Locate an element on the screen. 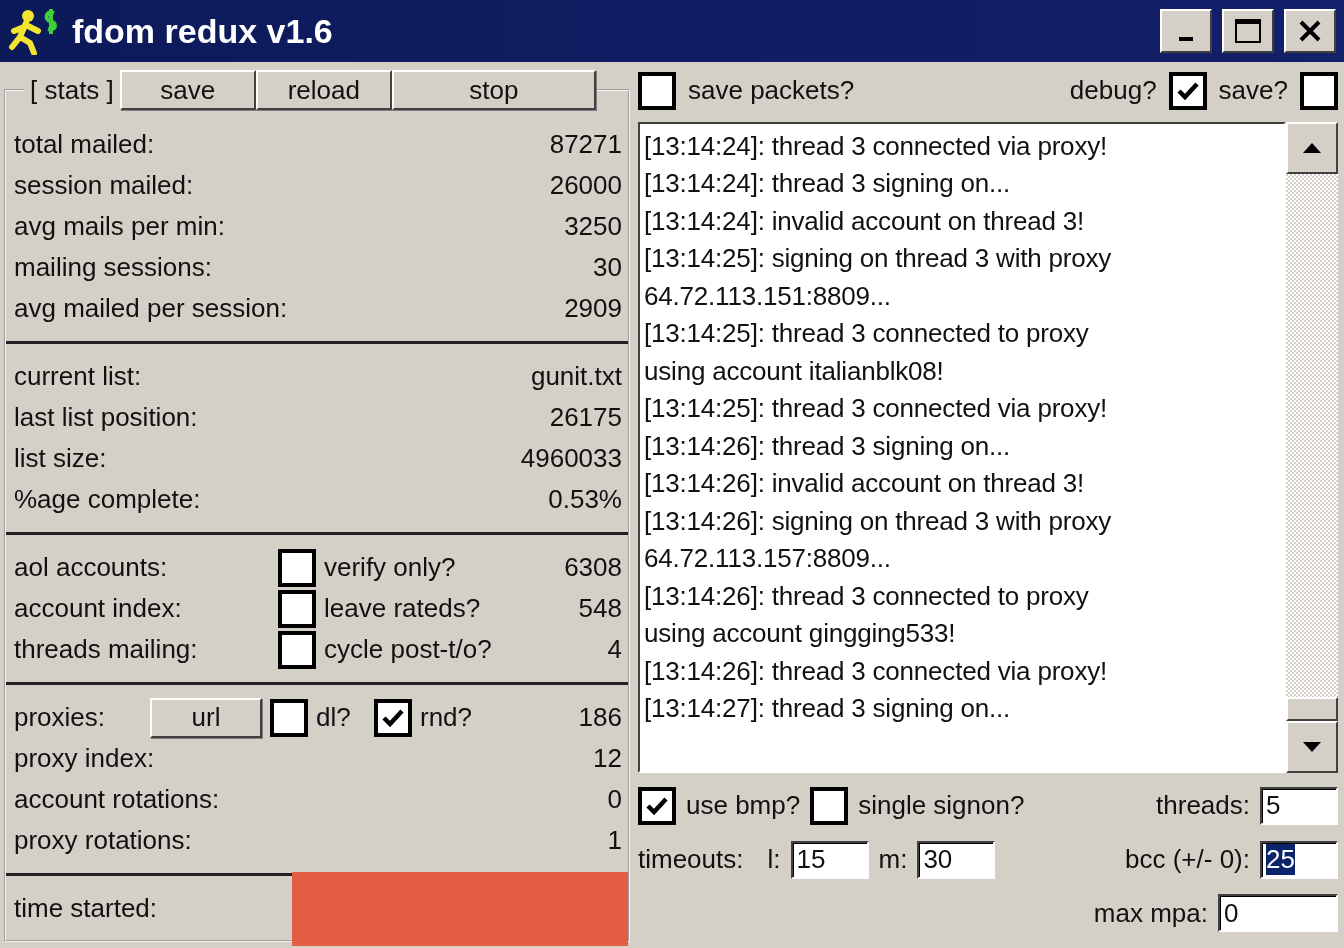  up-arrow-icon is located at coordinates (1312, 147).